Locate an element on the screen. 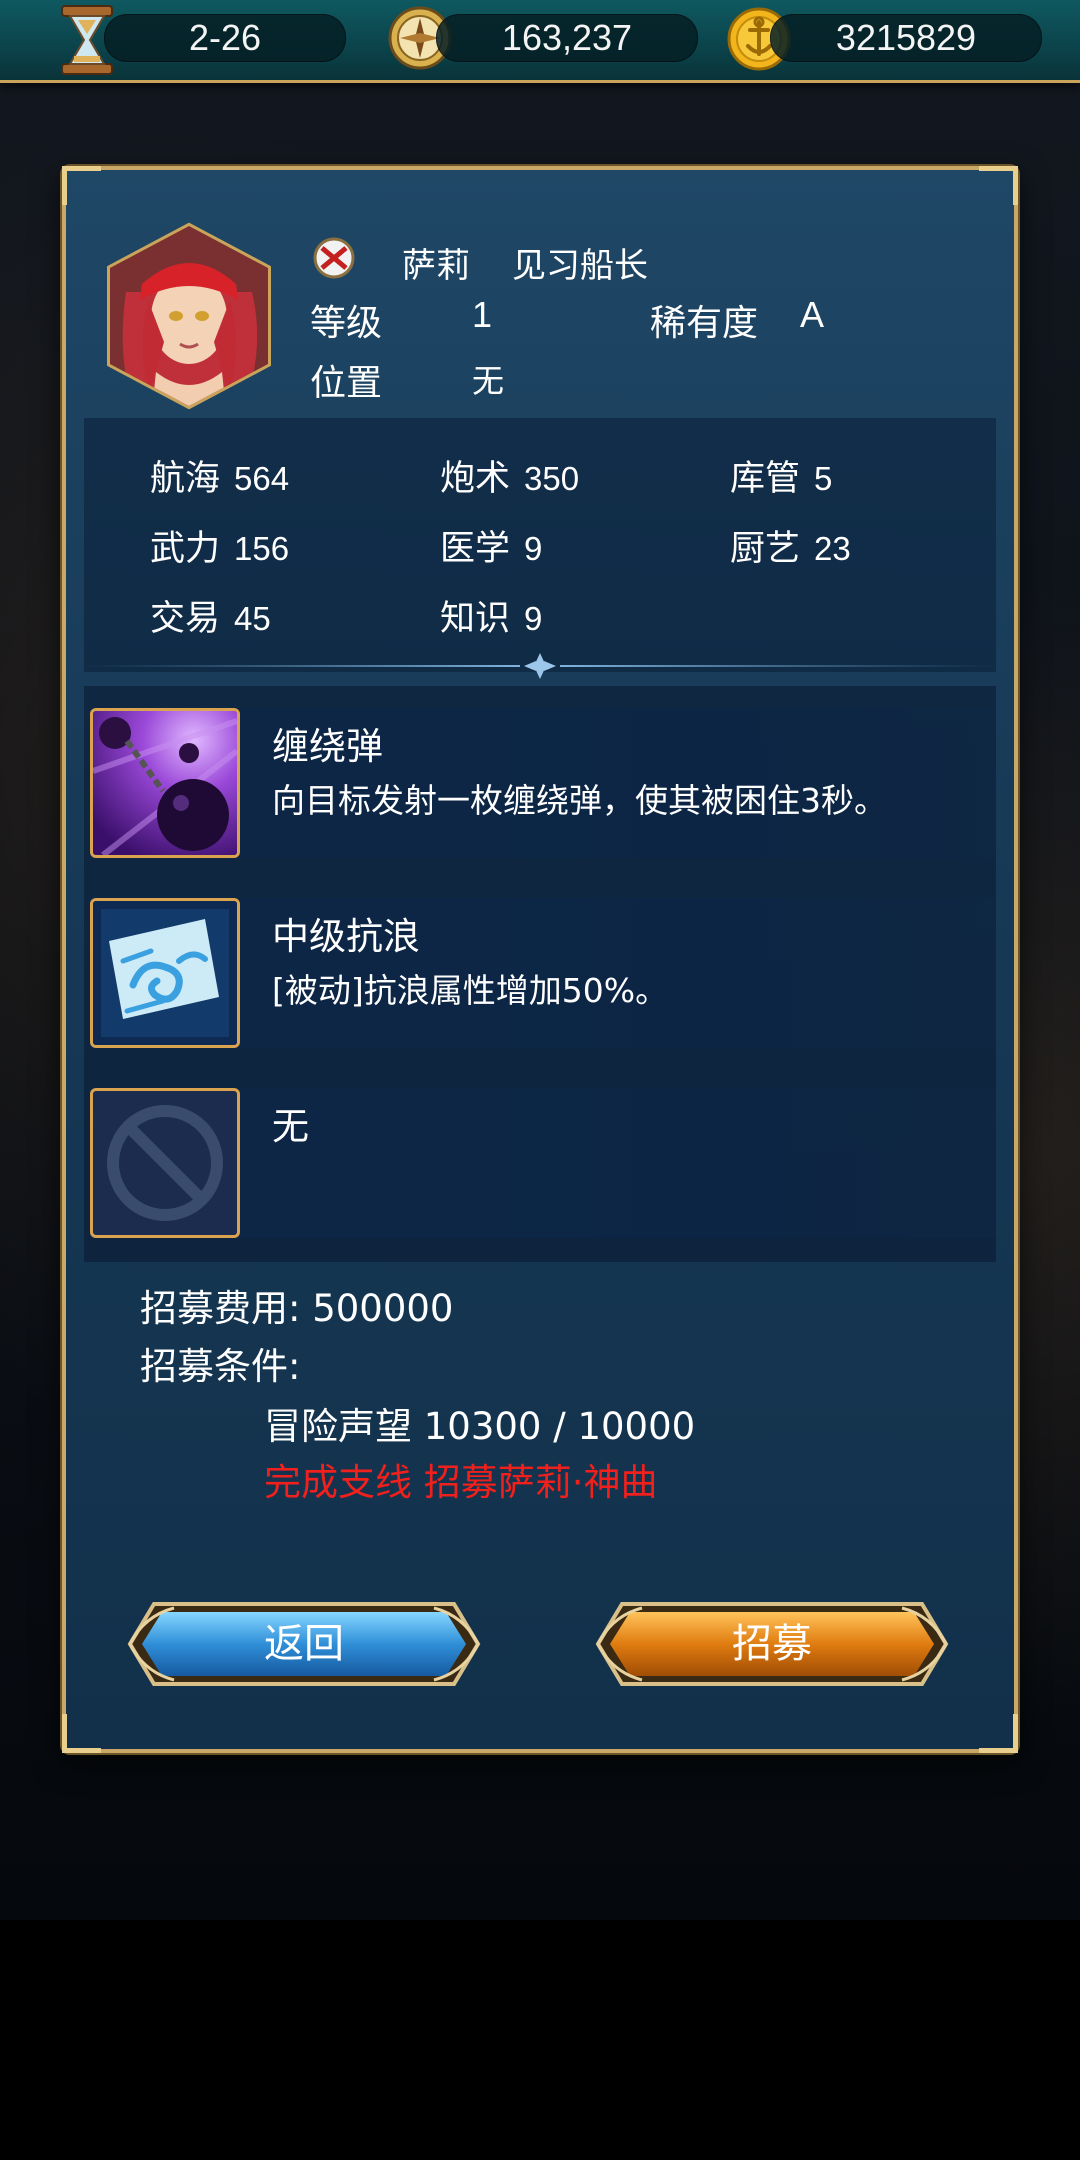 The height and width of the screenshot is (2160, 1080). skill-name: 中级抗浪 is located at coordinates (346, 936).